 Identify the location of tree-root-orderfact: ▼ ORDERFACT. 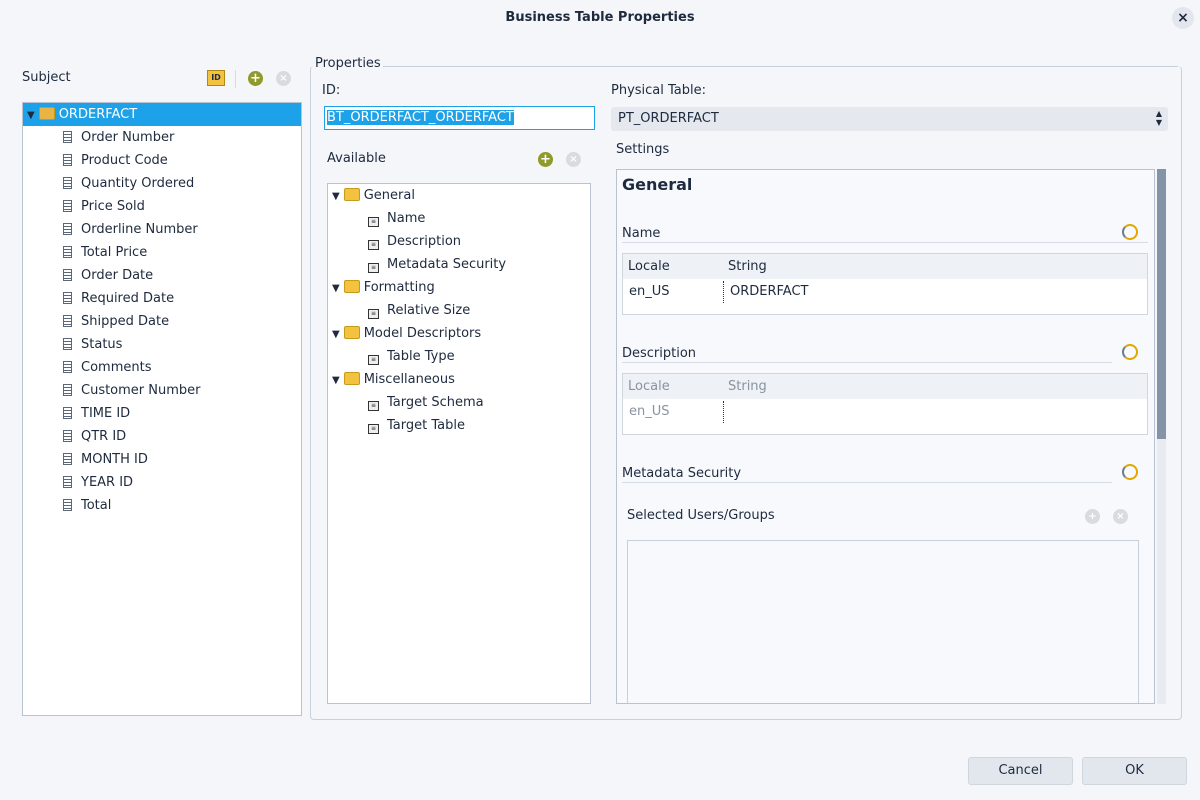
(162, 114).